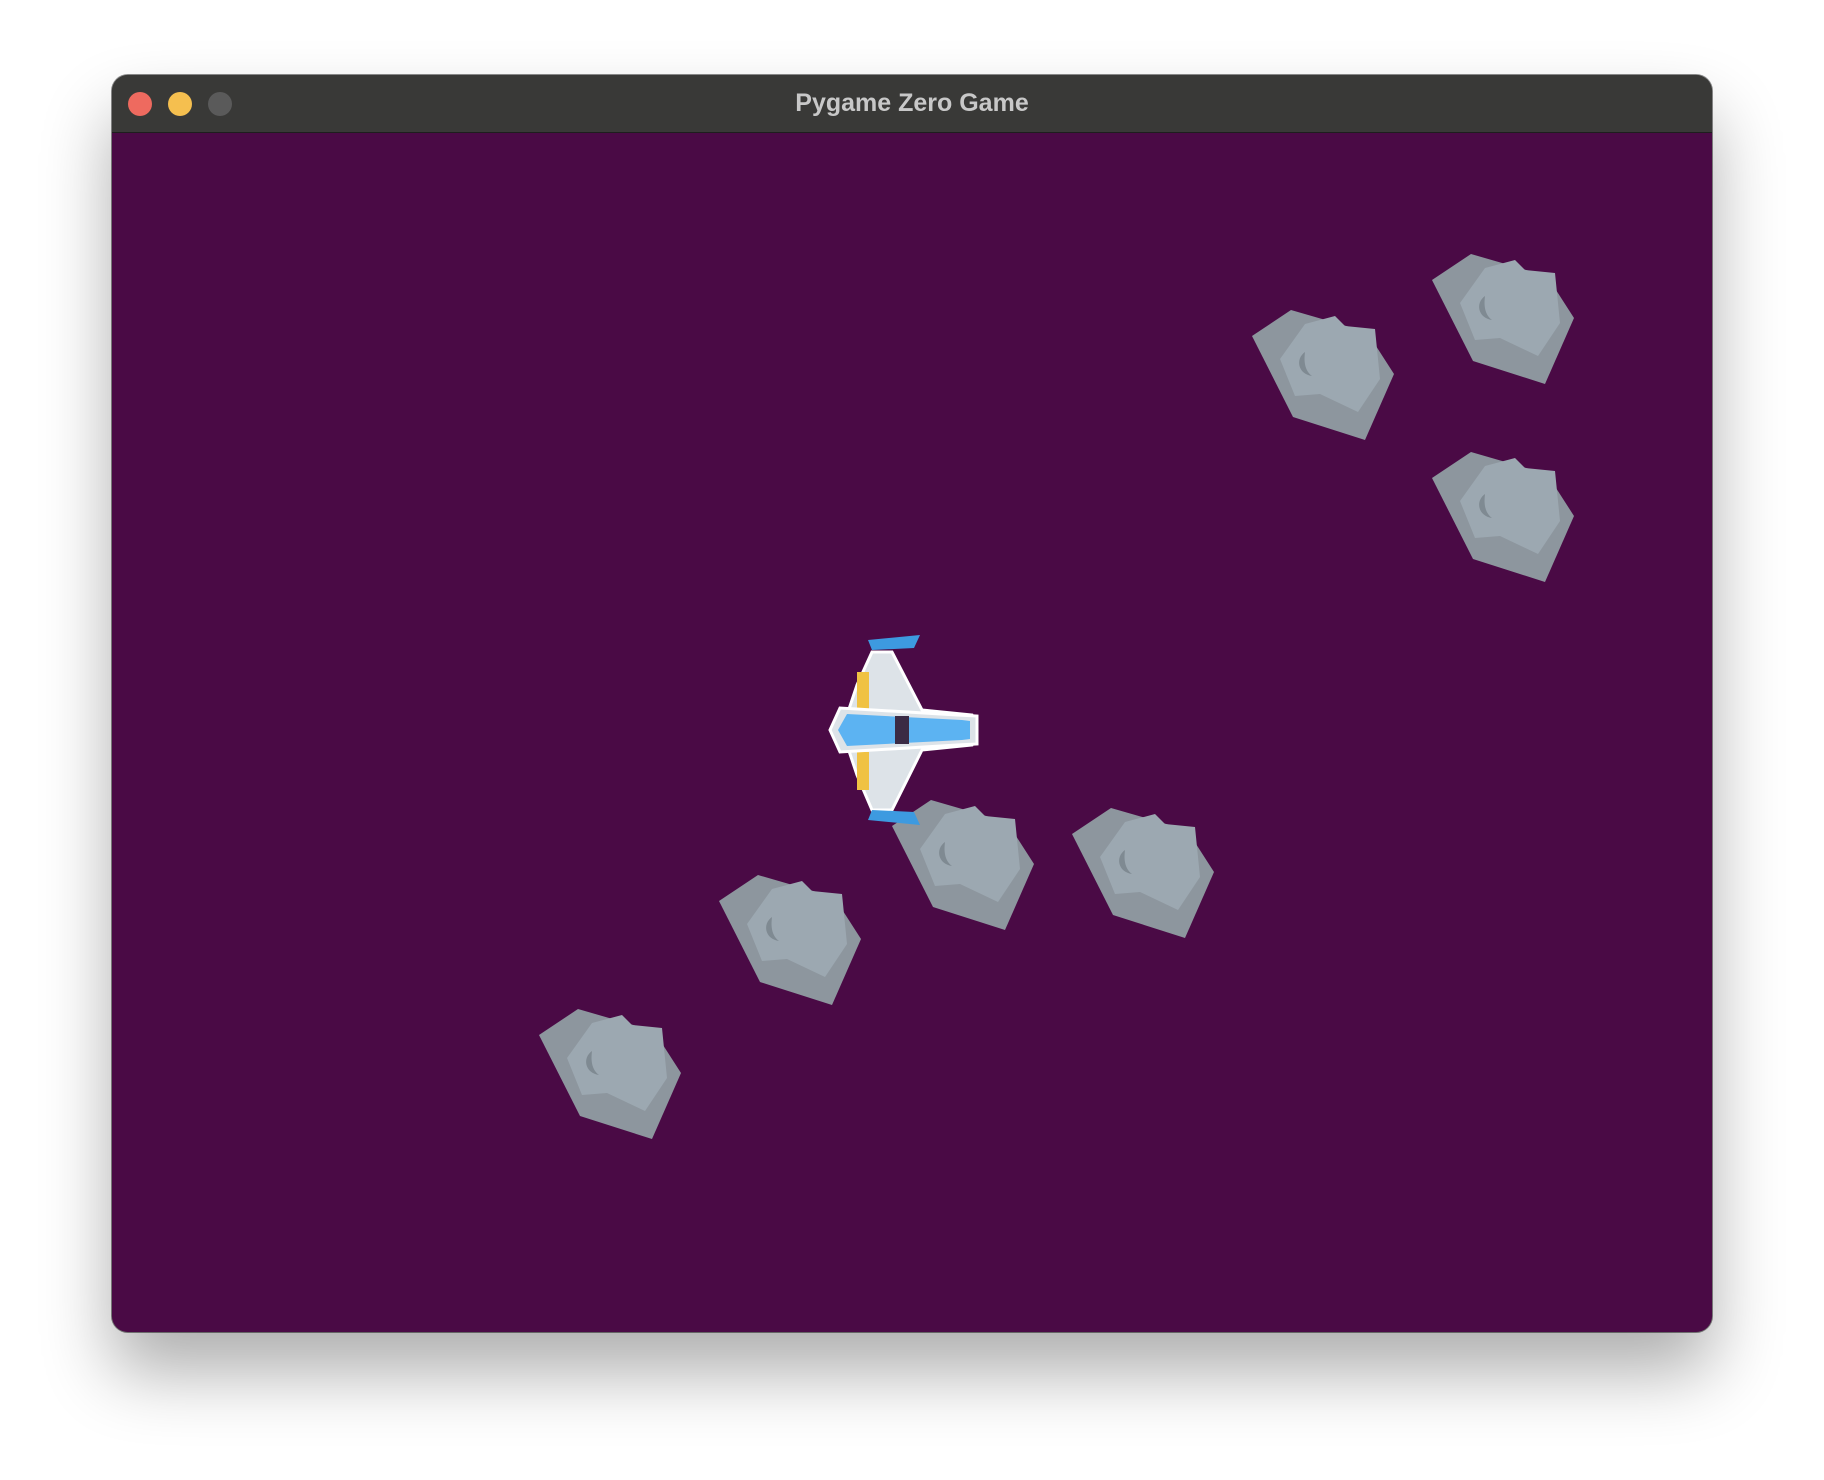 Image resolution: width=1824 pixels, height=1480 pixels. I want to click on title-bar: Pygame Zero Game, so click(912, 104).